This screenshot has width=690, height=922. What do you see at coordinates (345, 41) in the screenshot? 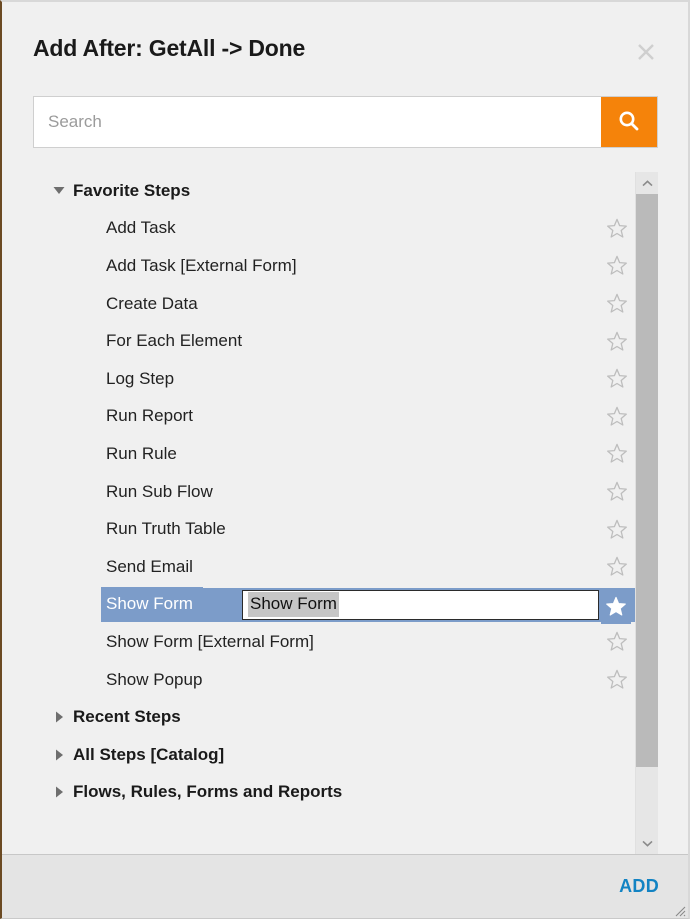
I see `dialog-header: Add After: GetAll -> Done` at bounding box center [345, 41].